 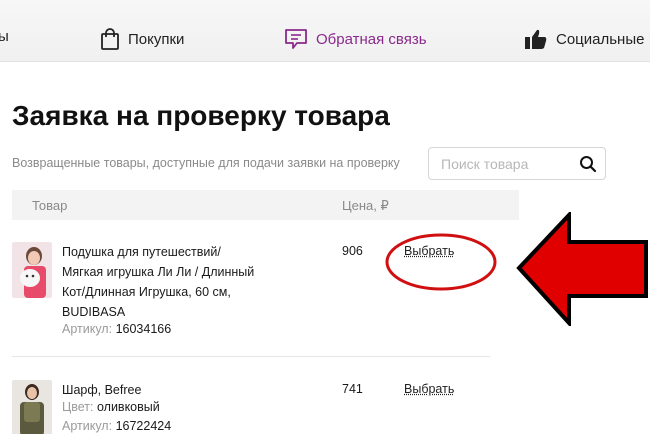 I want to click on search-box, so click(x=517, y=163).